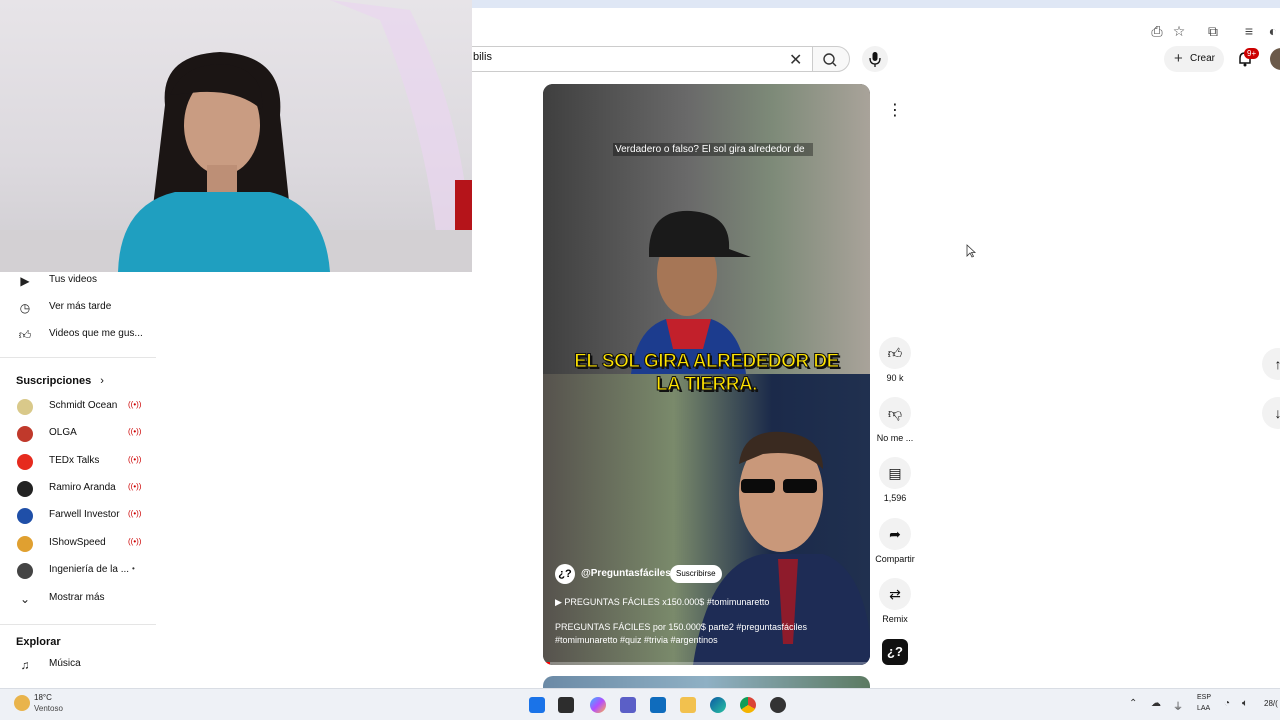 The height and width of the screenshot is (720, 1280). I want to click on chevron-down-icon: ⌄, so click(25, 599).